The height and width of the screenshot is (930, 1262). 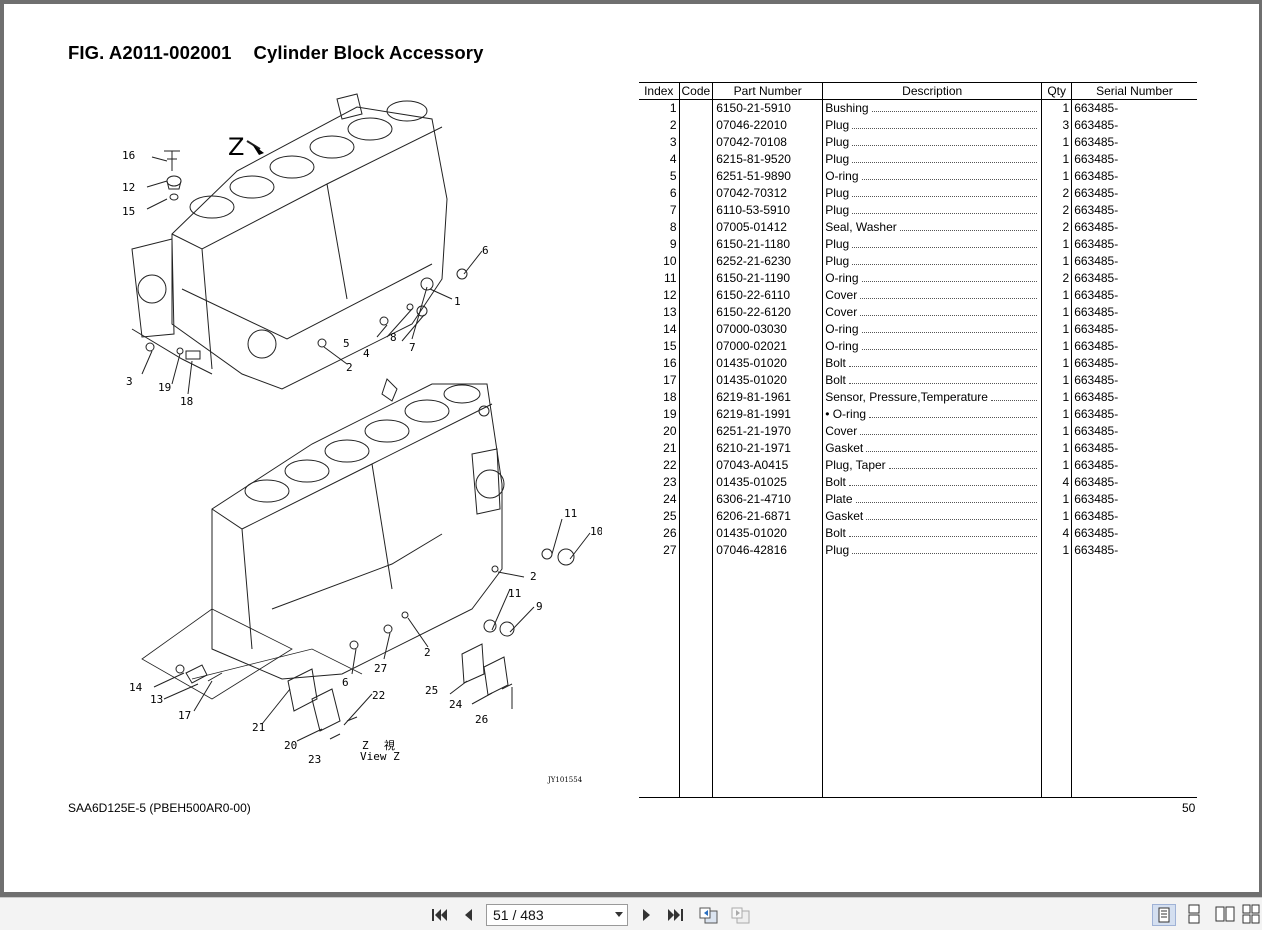 I want to click on table-row: 8 07005-01412 Seal, Washer 2 663485-, so click(x=918, y=227).